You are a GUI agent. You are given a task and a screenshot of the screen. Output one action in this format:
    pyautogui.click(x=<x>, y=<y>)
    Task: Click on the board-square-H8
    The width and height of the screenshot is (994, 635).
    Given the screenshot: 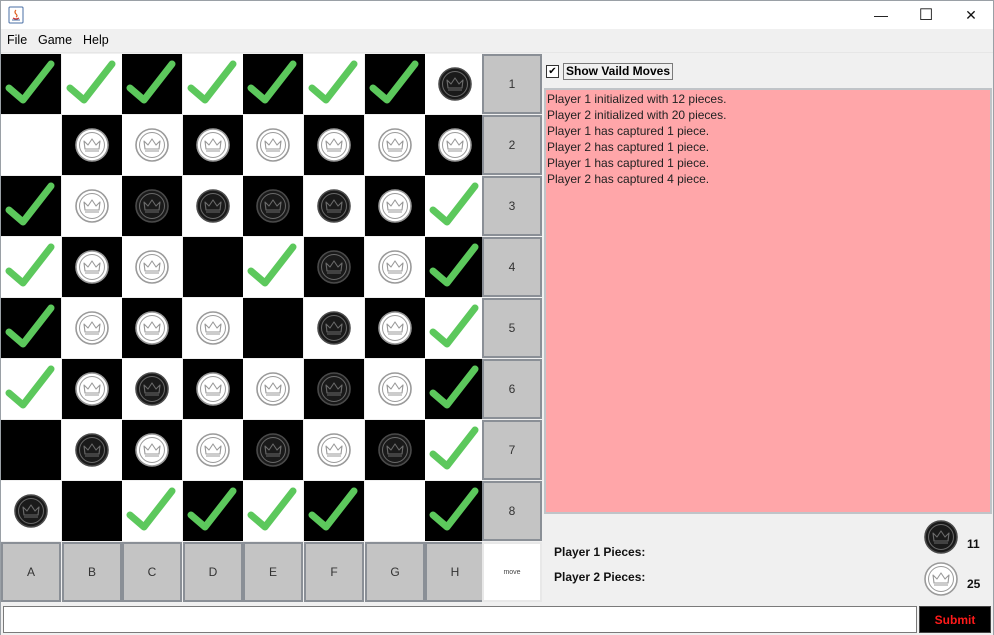 What is the action you would take?
    pyautogui.click(x=455, y=511)
    